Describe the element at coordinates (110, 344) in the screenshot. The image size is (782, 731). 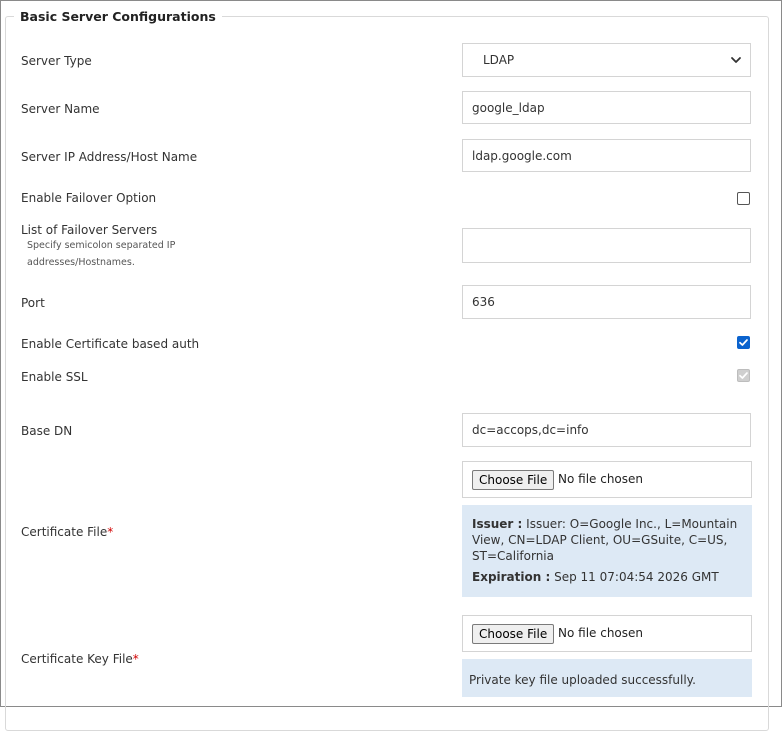
I see `cert-auth-label: Enable Certificate based auth` at that location.